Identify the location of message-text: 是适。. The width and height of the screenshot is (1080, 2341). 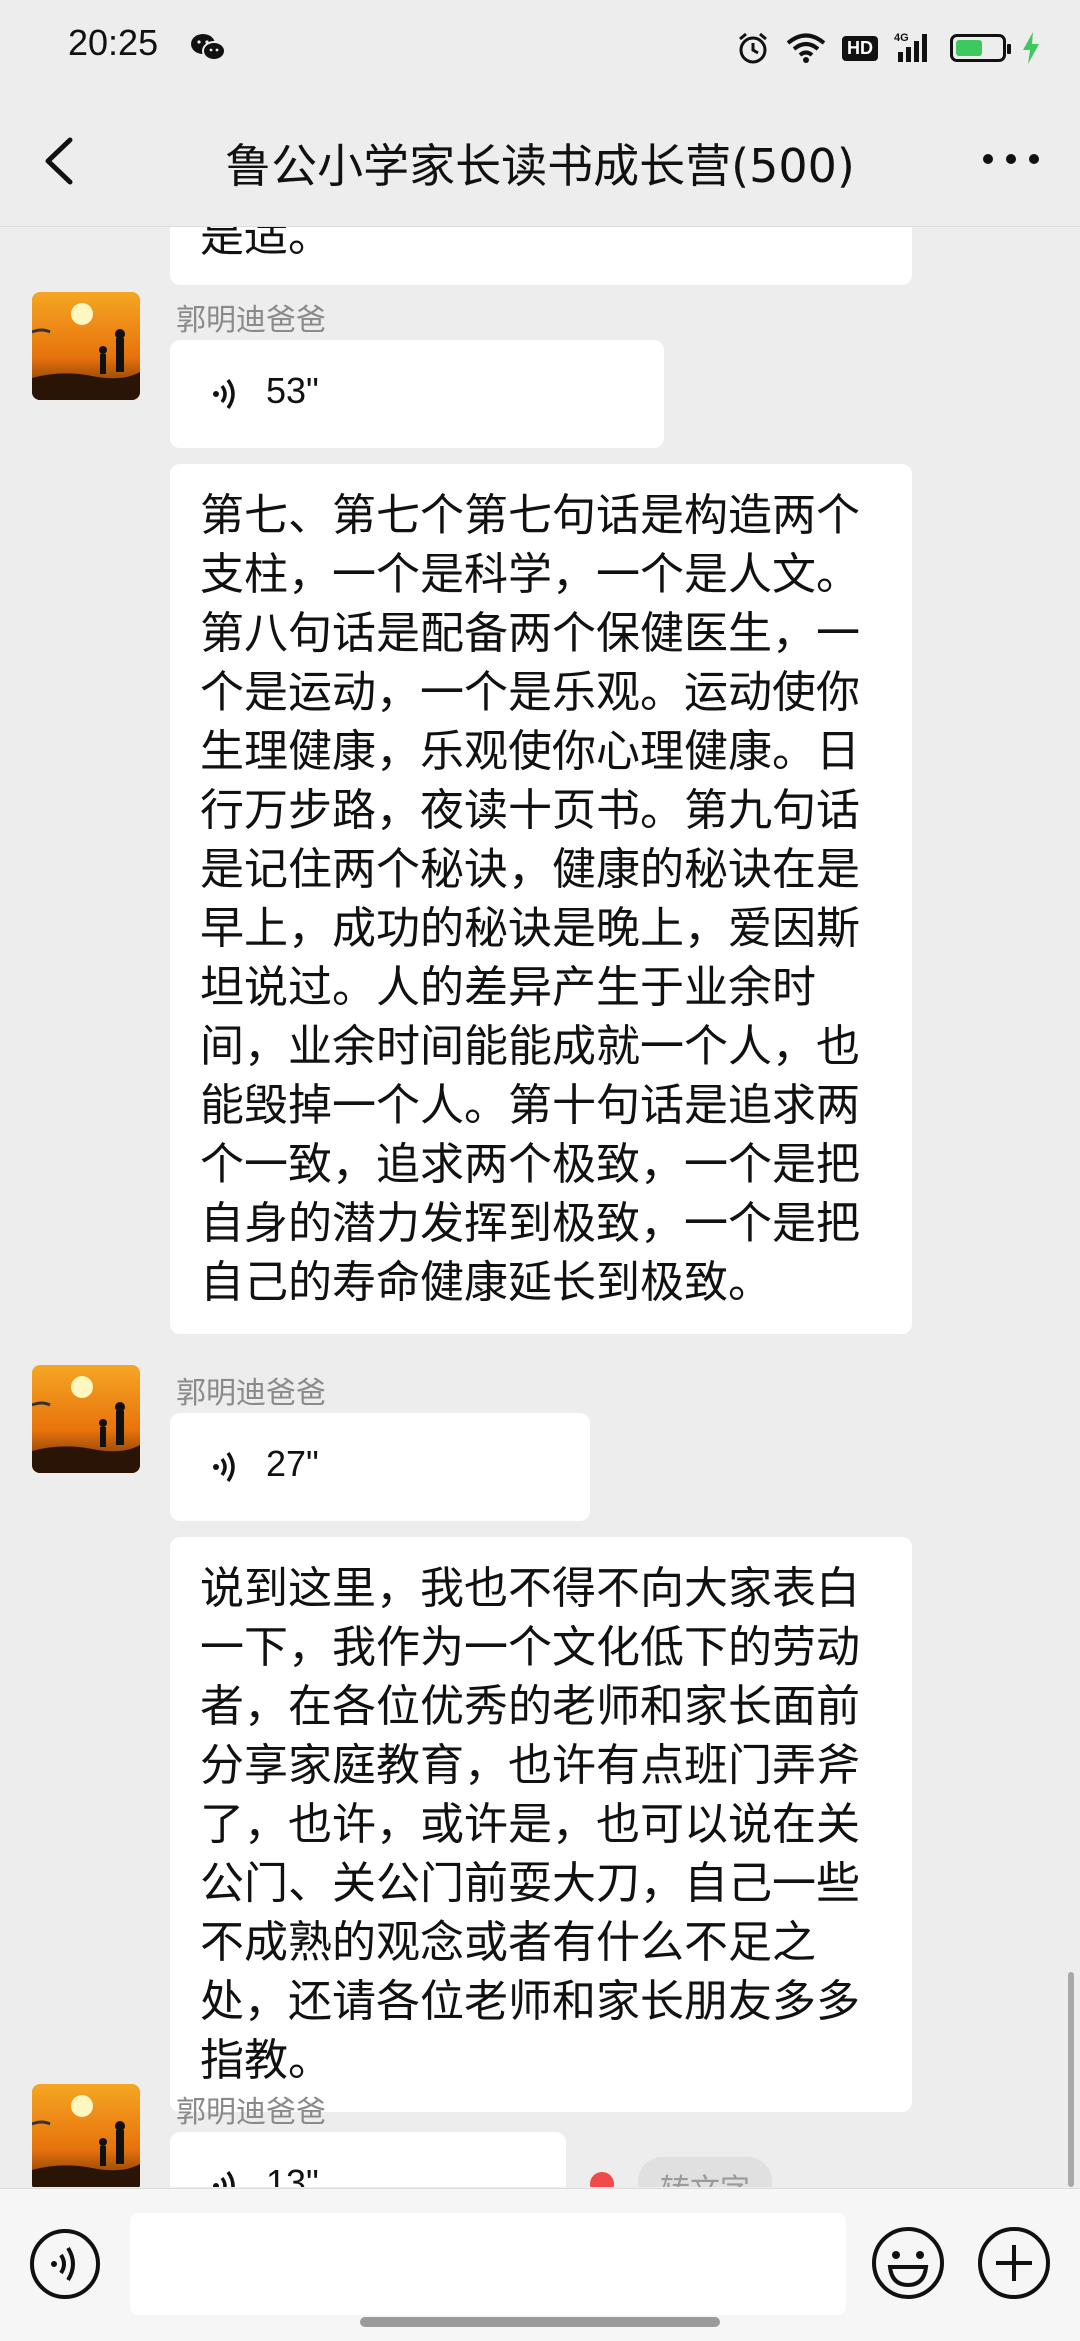
(266, 244).